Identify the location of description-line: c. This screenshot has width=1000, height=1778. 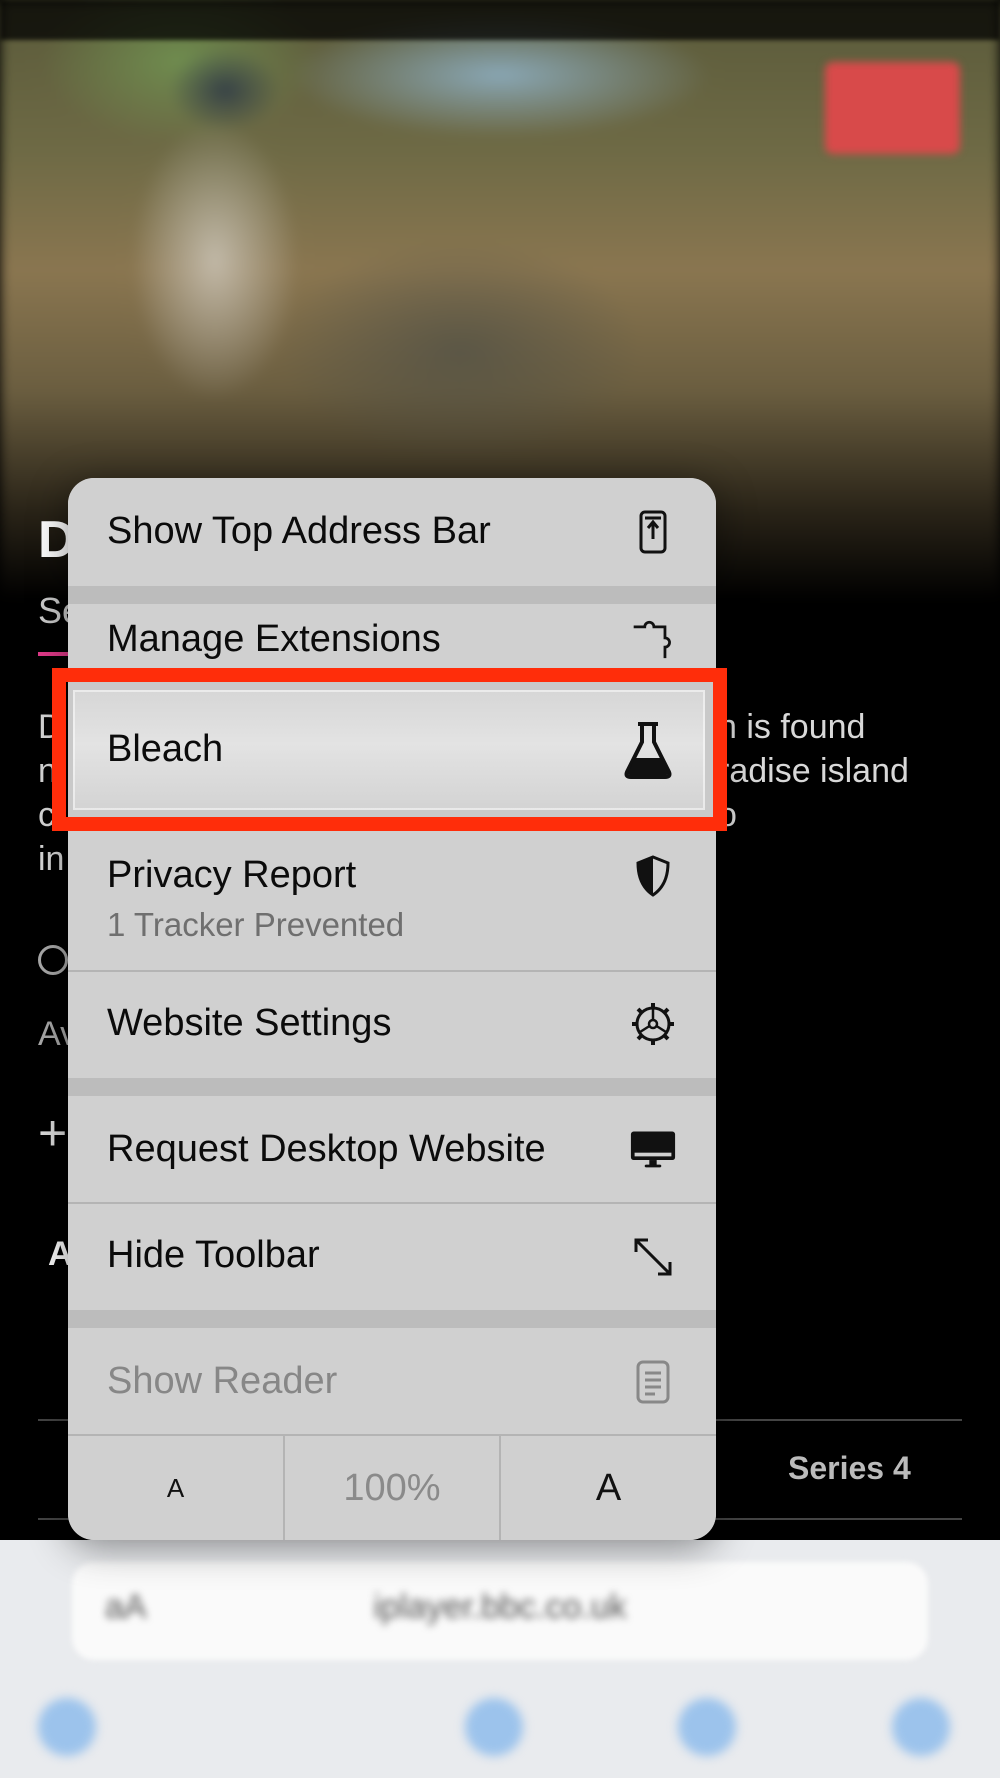
(46, 815).